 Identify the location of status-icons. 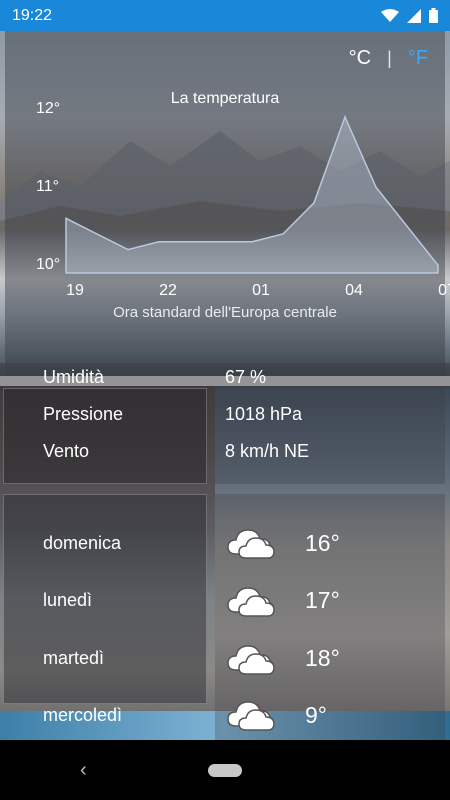
(409, 15).